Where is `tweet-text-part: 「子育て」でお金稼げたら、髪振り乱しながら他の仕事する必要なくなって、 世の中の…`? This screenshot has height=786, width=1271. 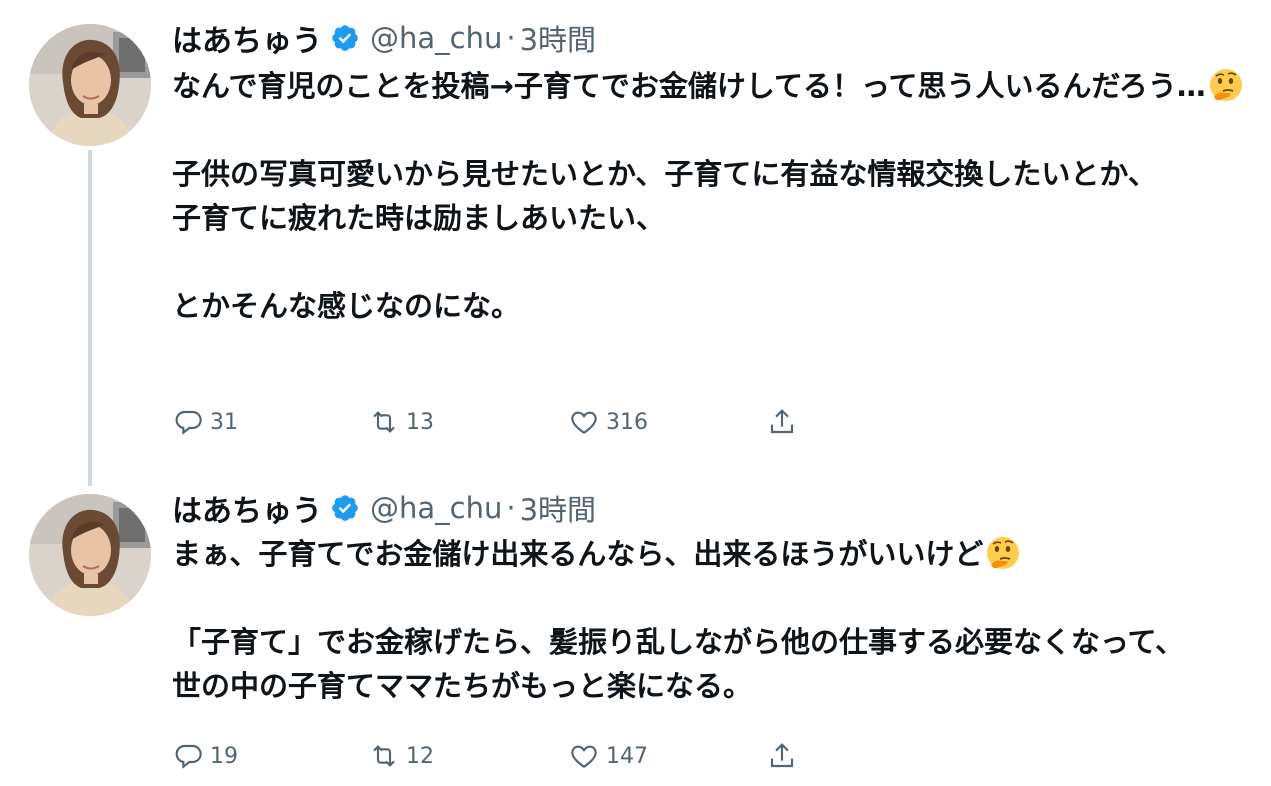 tweet-text-part: 「子育て」でお金稼げたら、髪振り乱しながら他の仕事する必要なくなって、 世の中の… is located at coordinates (678, 664).